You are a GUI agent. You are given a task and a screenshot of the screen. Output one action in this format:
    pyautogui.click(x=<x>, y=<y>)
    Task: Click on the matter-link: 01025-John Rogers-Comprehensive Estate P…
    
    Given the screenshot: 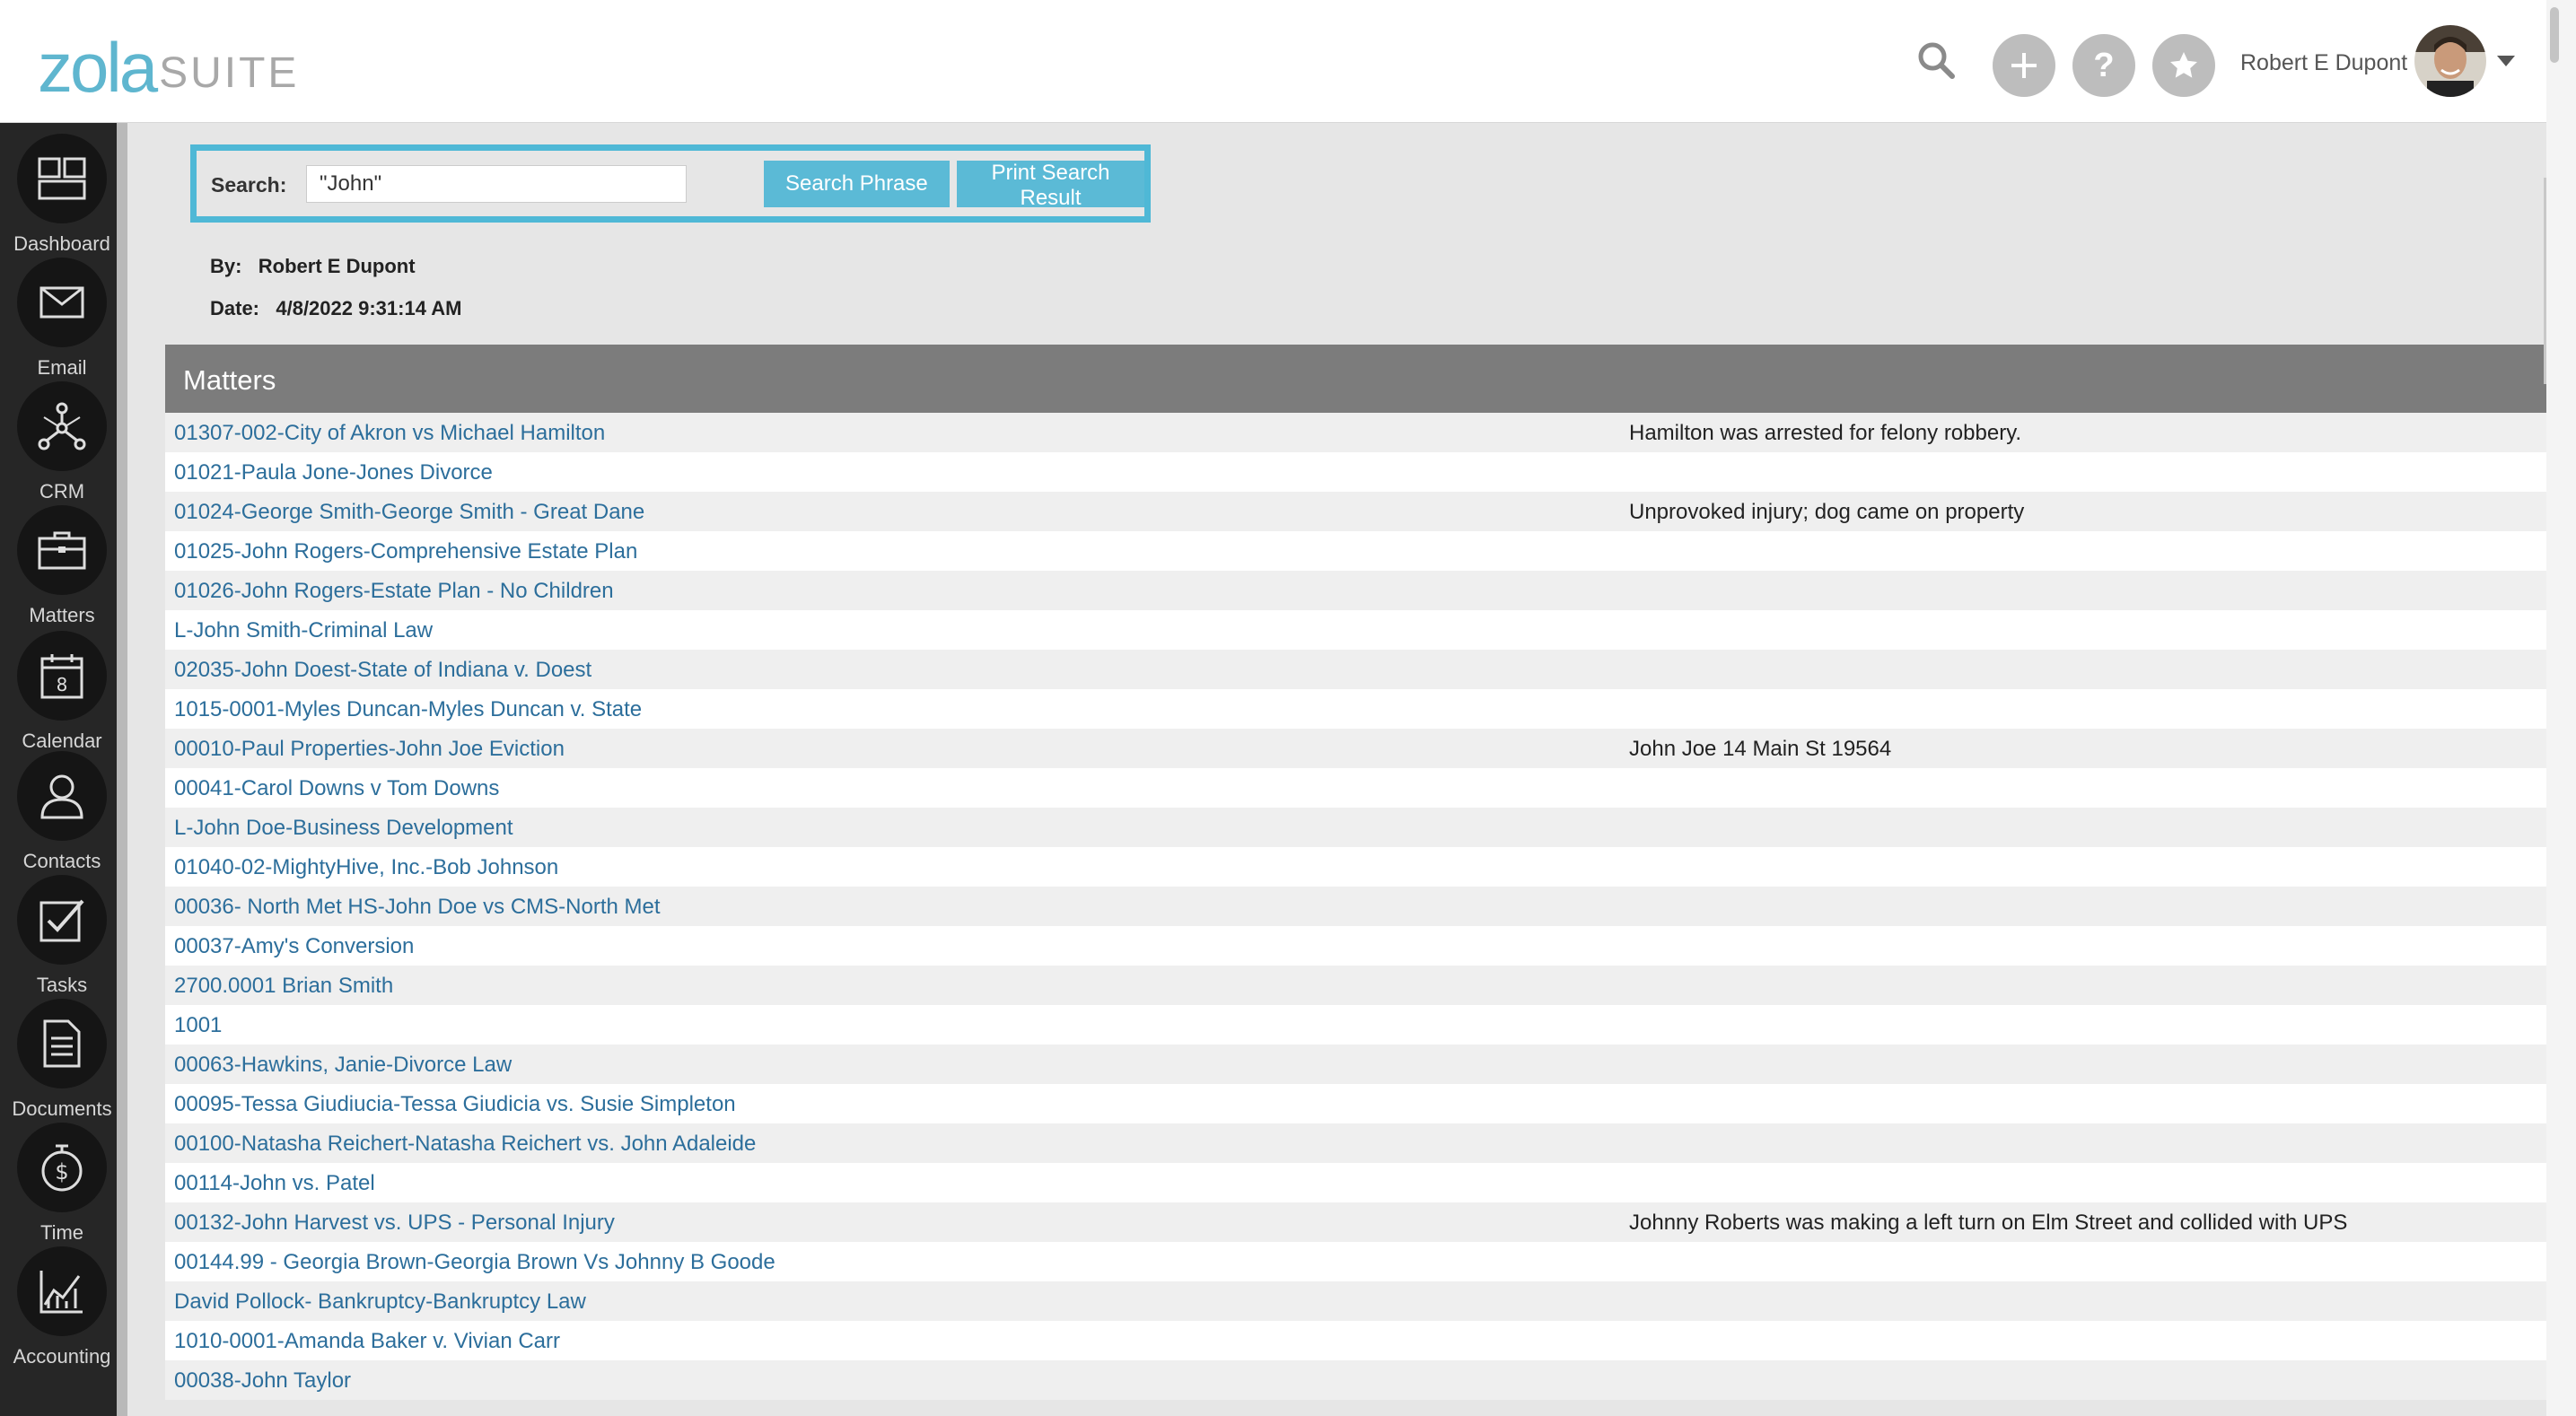 What is the action you would take?
    pyautogui.click(x=405, y=551)
    